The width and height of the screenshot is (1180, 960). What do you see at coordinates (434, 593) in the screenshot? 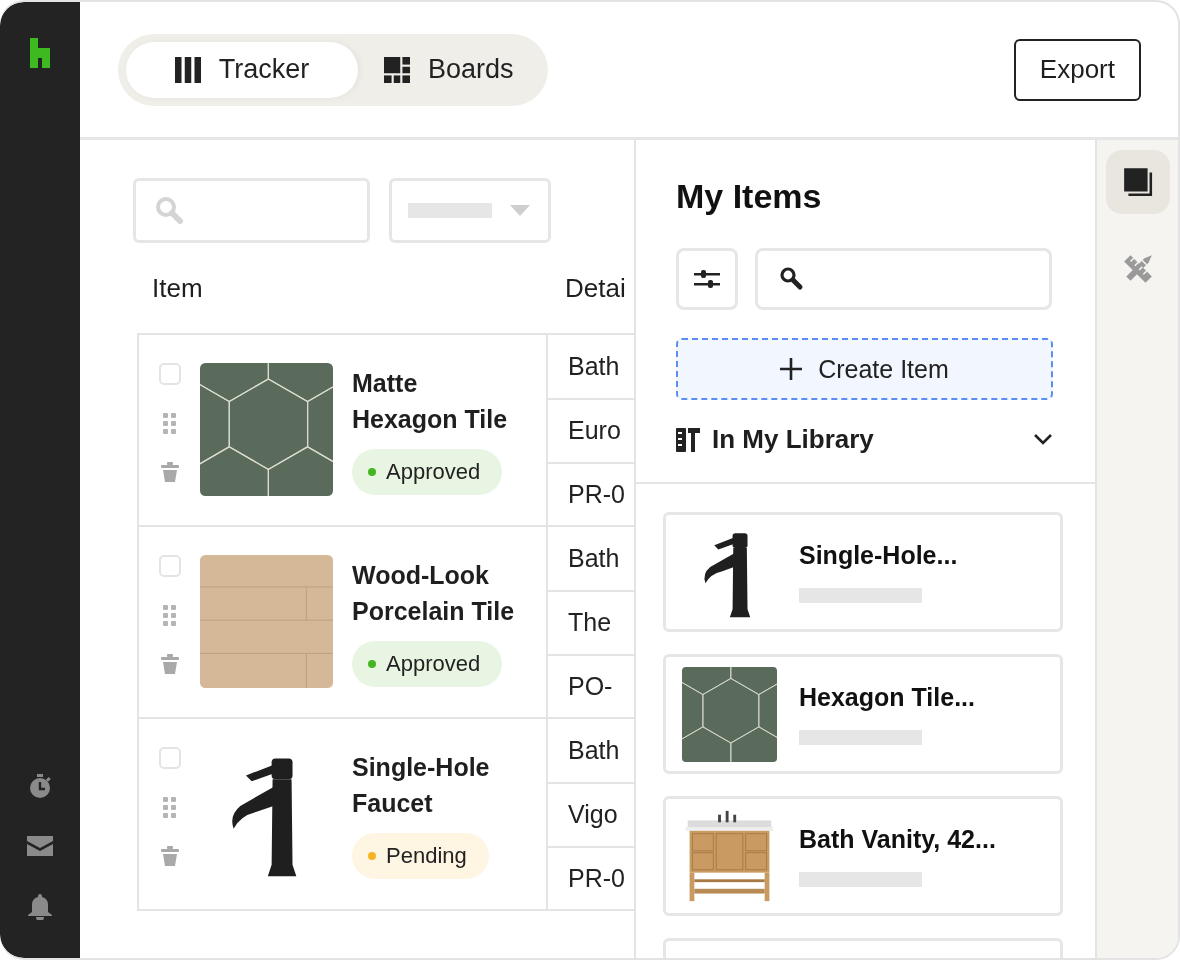
I see `item-name: Wood-Look Porcelain Tile` at bounding box center [434, 593].